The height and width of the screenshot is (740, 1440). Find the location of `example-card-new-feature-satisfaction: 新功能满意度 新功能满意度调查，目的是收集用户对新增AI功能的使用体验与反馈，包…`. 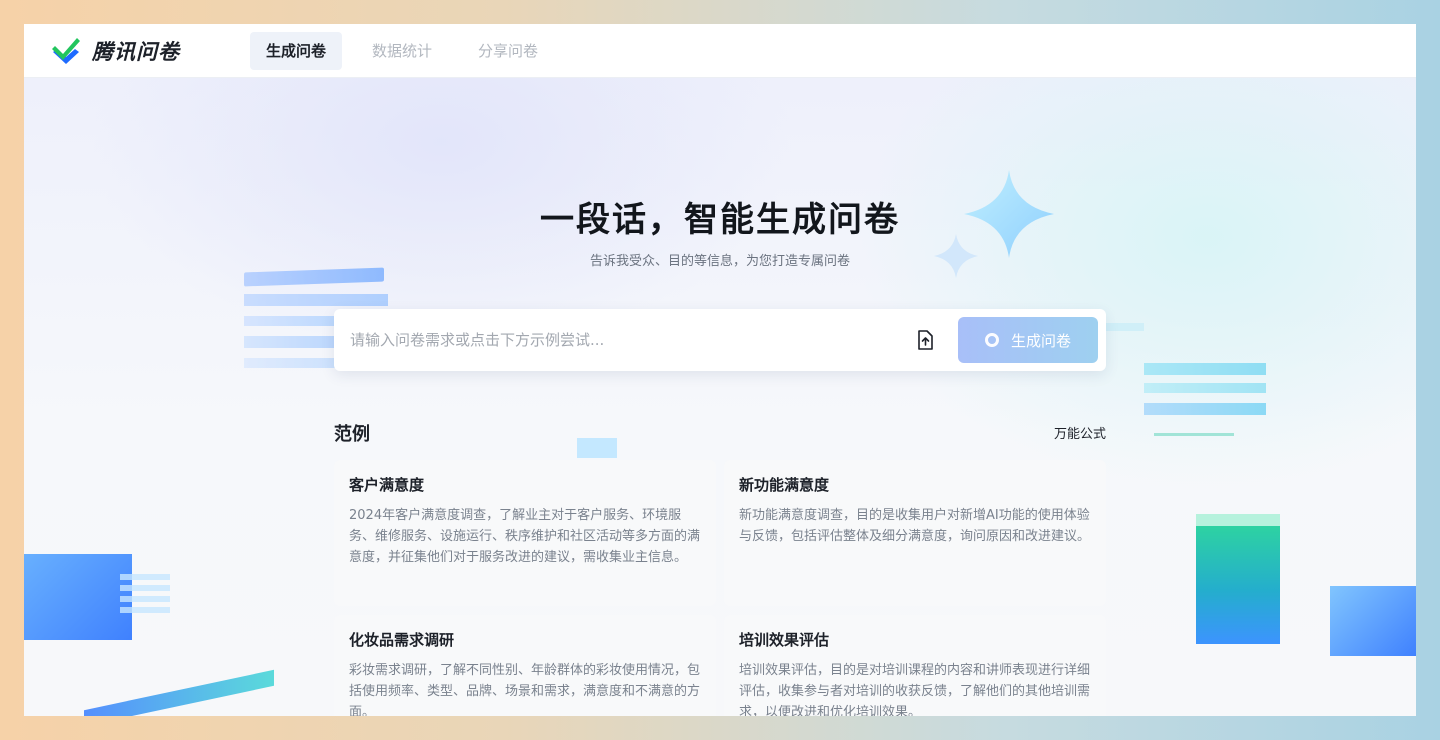

example-card-new-feature-satisfaction: 新功能满意度 新功能满意度调查，目的是收集用户对新增AI功能的使用体验与反馈，包… is located at coordinates (915, 533).